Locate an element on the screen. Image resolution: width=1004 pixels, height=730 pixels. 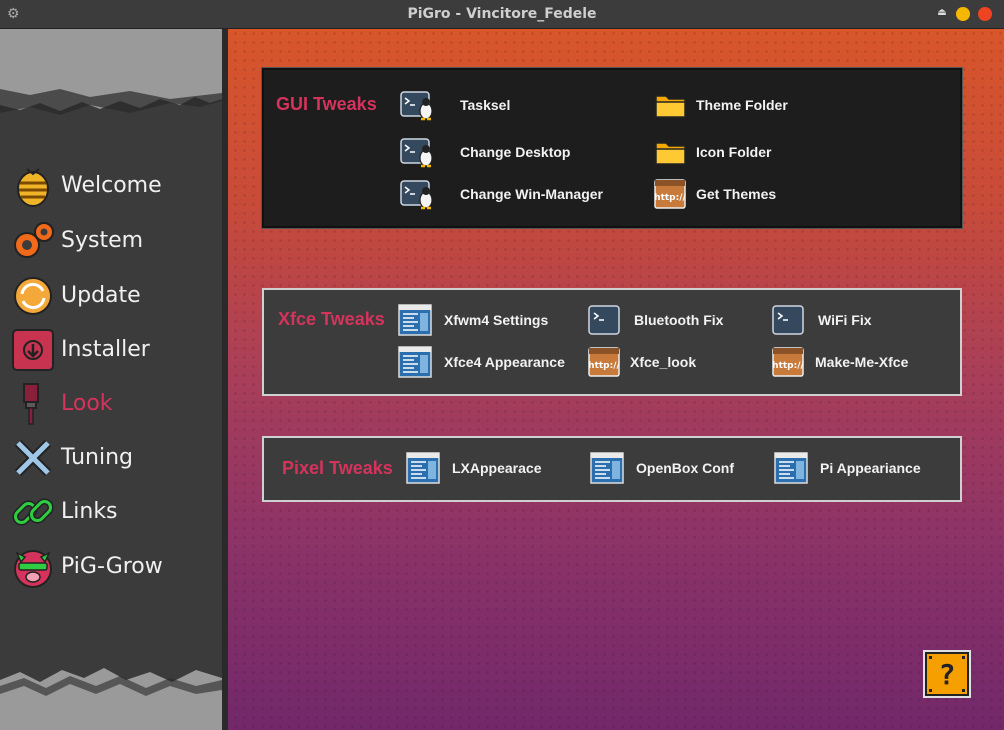
sidebar-item-pig-grow: PiG-Grow is located at coordinates (113, 567).